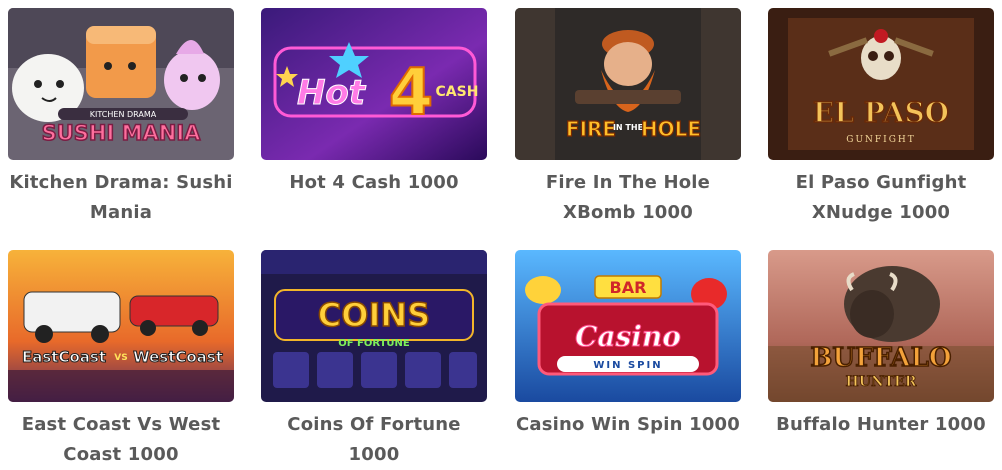  I want to click on casino-win-spin-artwork: BAR Casino WIN SPIN, so click(628, 326).